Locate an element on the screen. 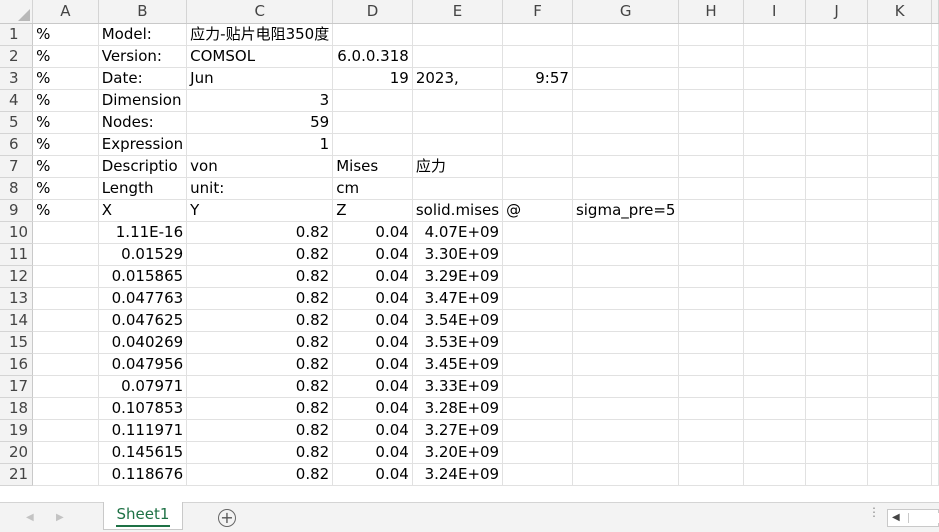 Image resolution: width=939 pixels, height=532 pixels. cell-i8 is located at coordinates (774, 188).